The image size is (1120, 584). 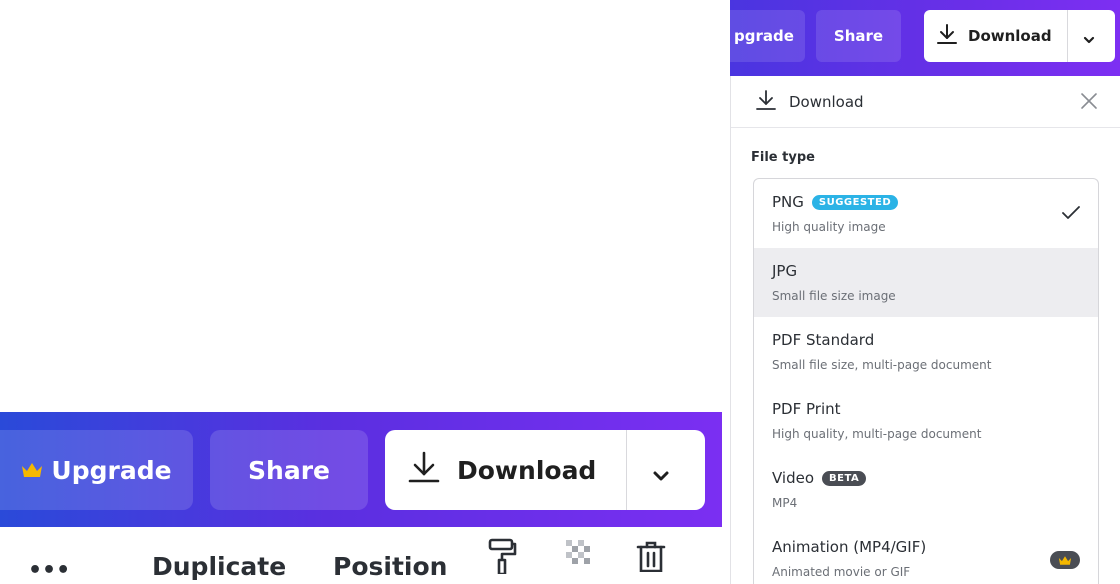 I want to click on trash-icon, so click(x=651, y=556).